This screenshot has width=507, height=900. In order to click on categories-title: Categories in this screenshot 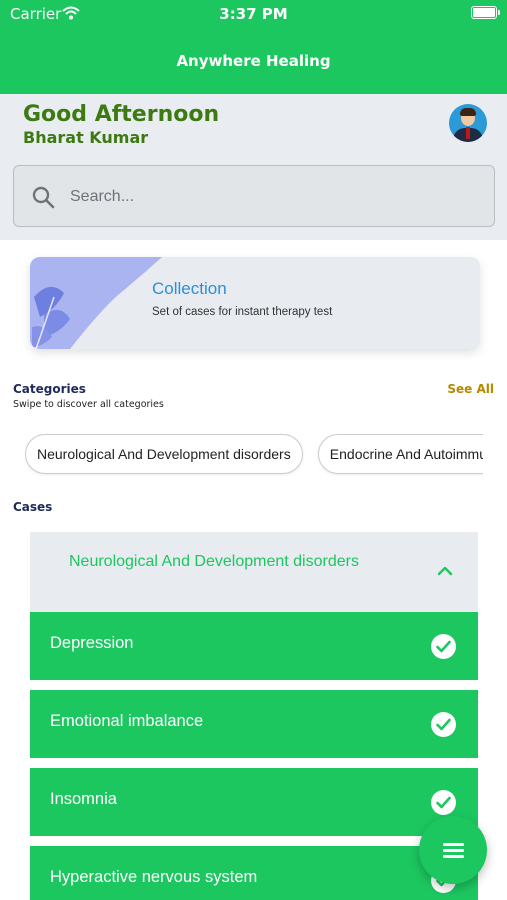, I will do `click(49, 389)`.